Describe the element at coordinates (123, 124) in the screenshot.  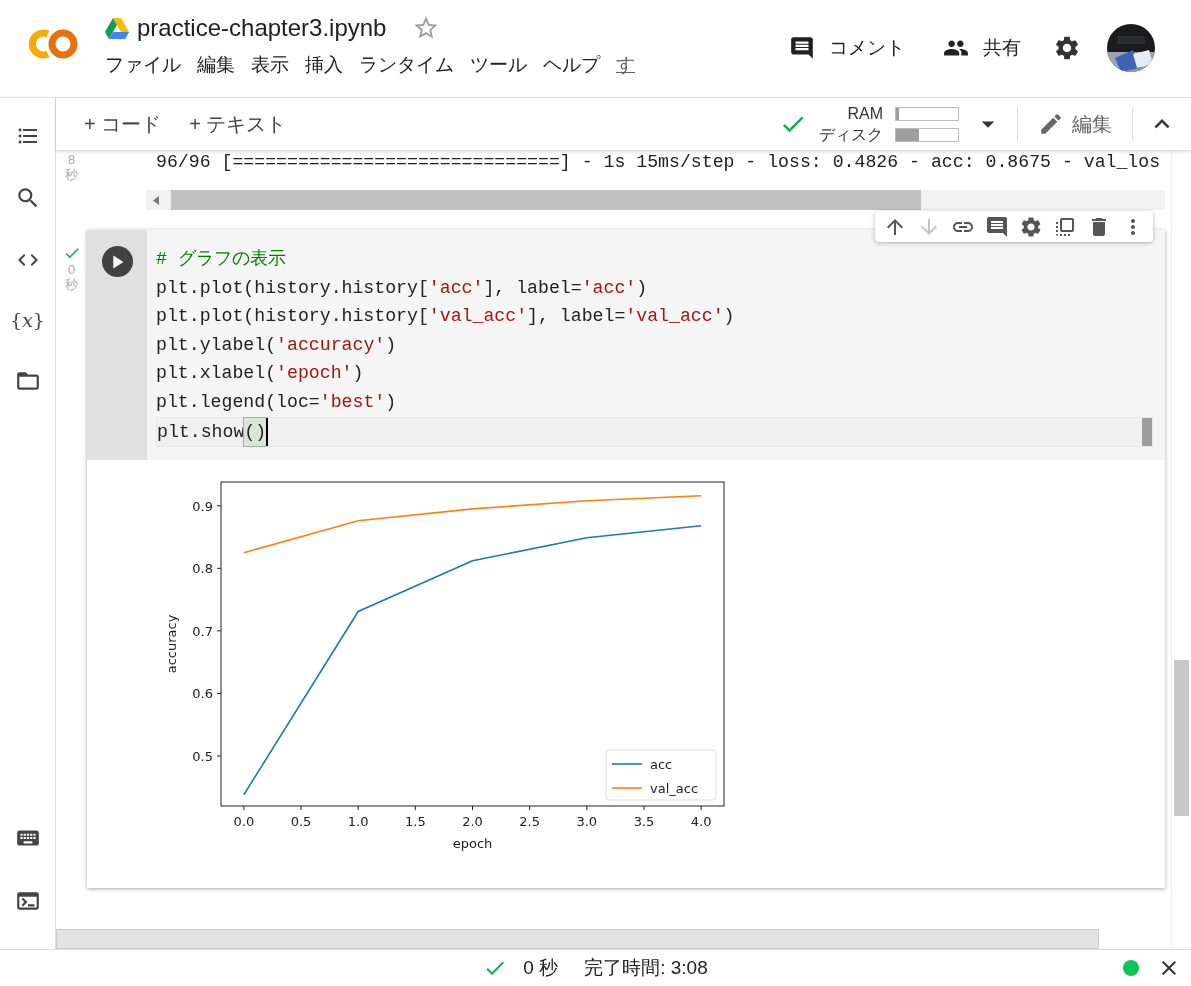
I see `add-code-button: + コード` at that location.